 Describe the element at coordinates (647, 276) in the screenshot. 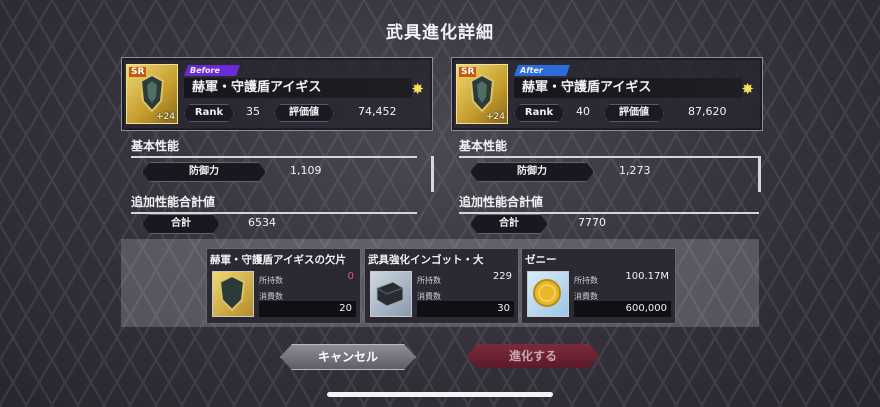

I see `owned-value: 100.17M` at that location.